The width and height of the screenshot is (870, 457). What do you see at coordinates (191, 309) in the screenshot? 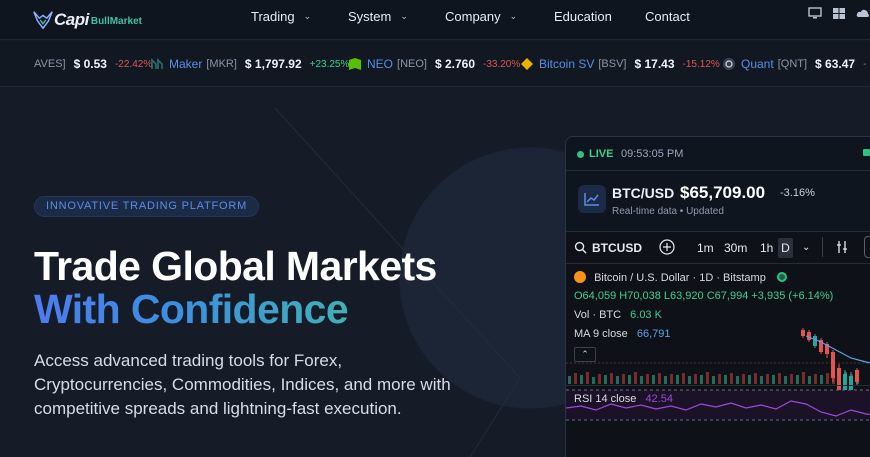
I see `hero-title-highlight: With Confidence` at bounding box center [191, 309].